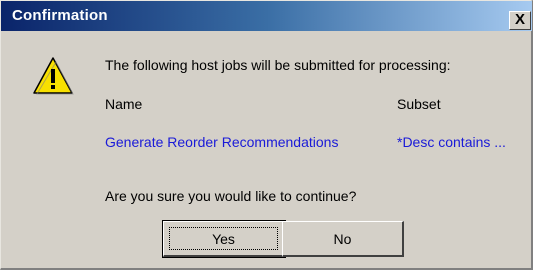  I want to click on yes-button-label: Yes, so click(223, 238).